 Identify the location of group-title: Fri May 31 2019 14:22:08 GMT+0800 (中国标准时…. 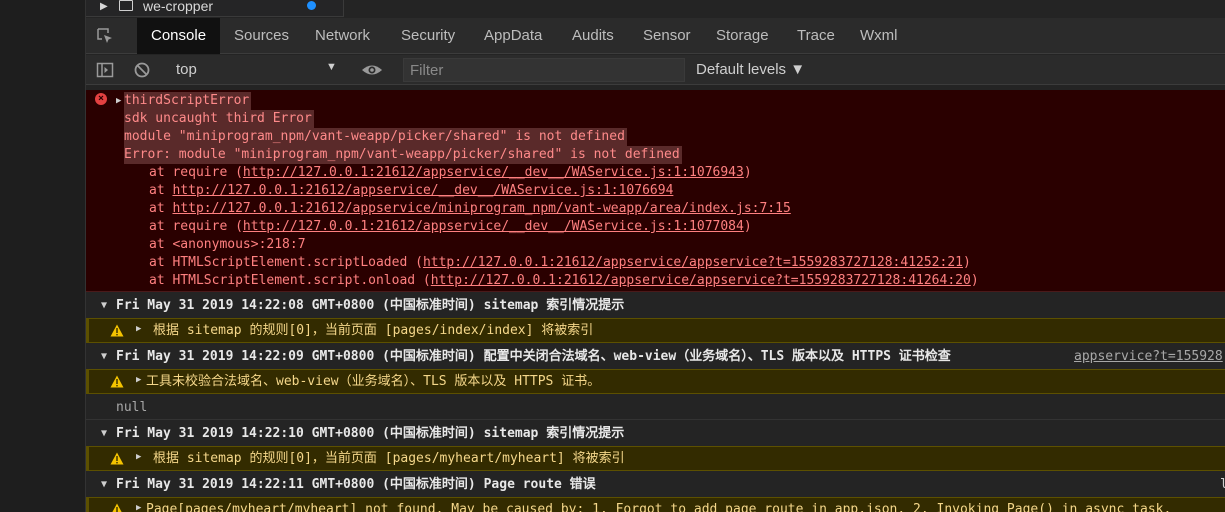
(370, 305).